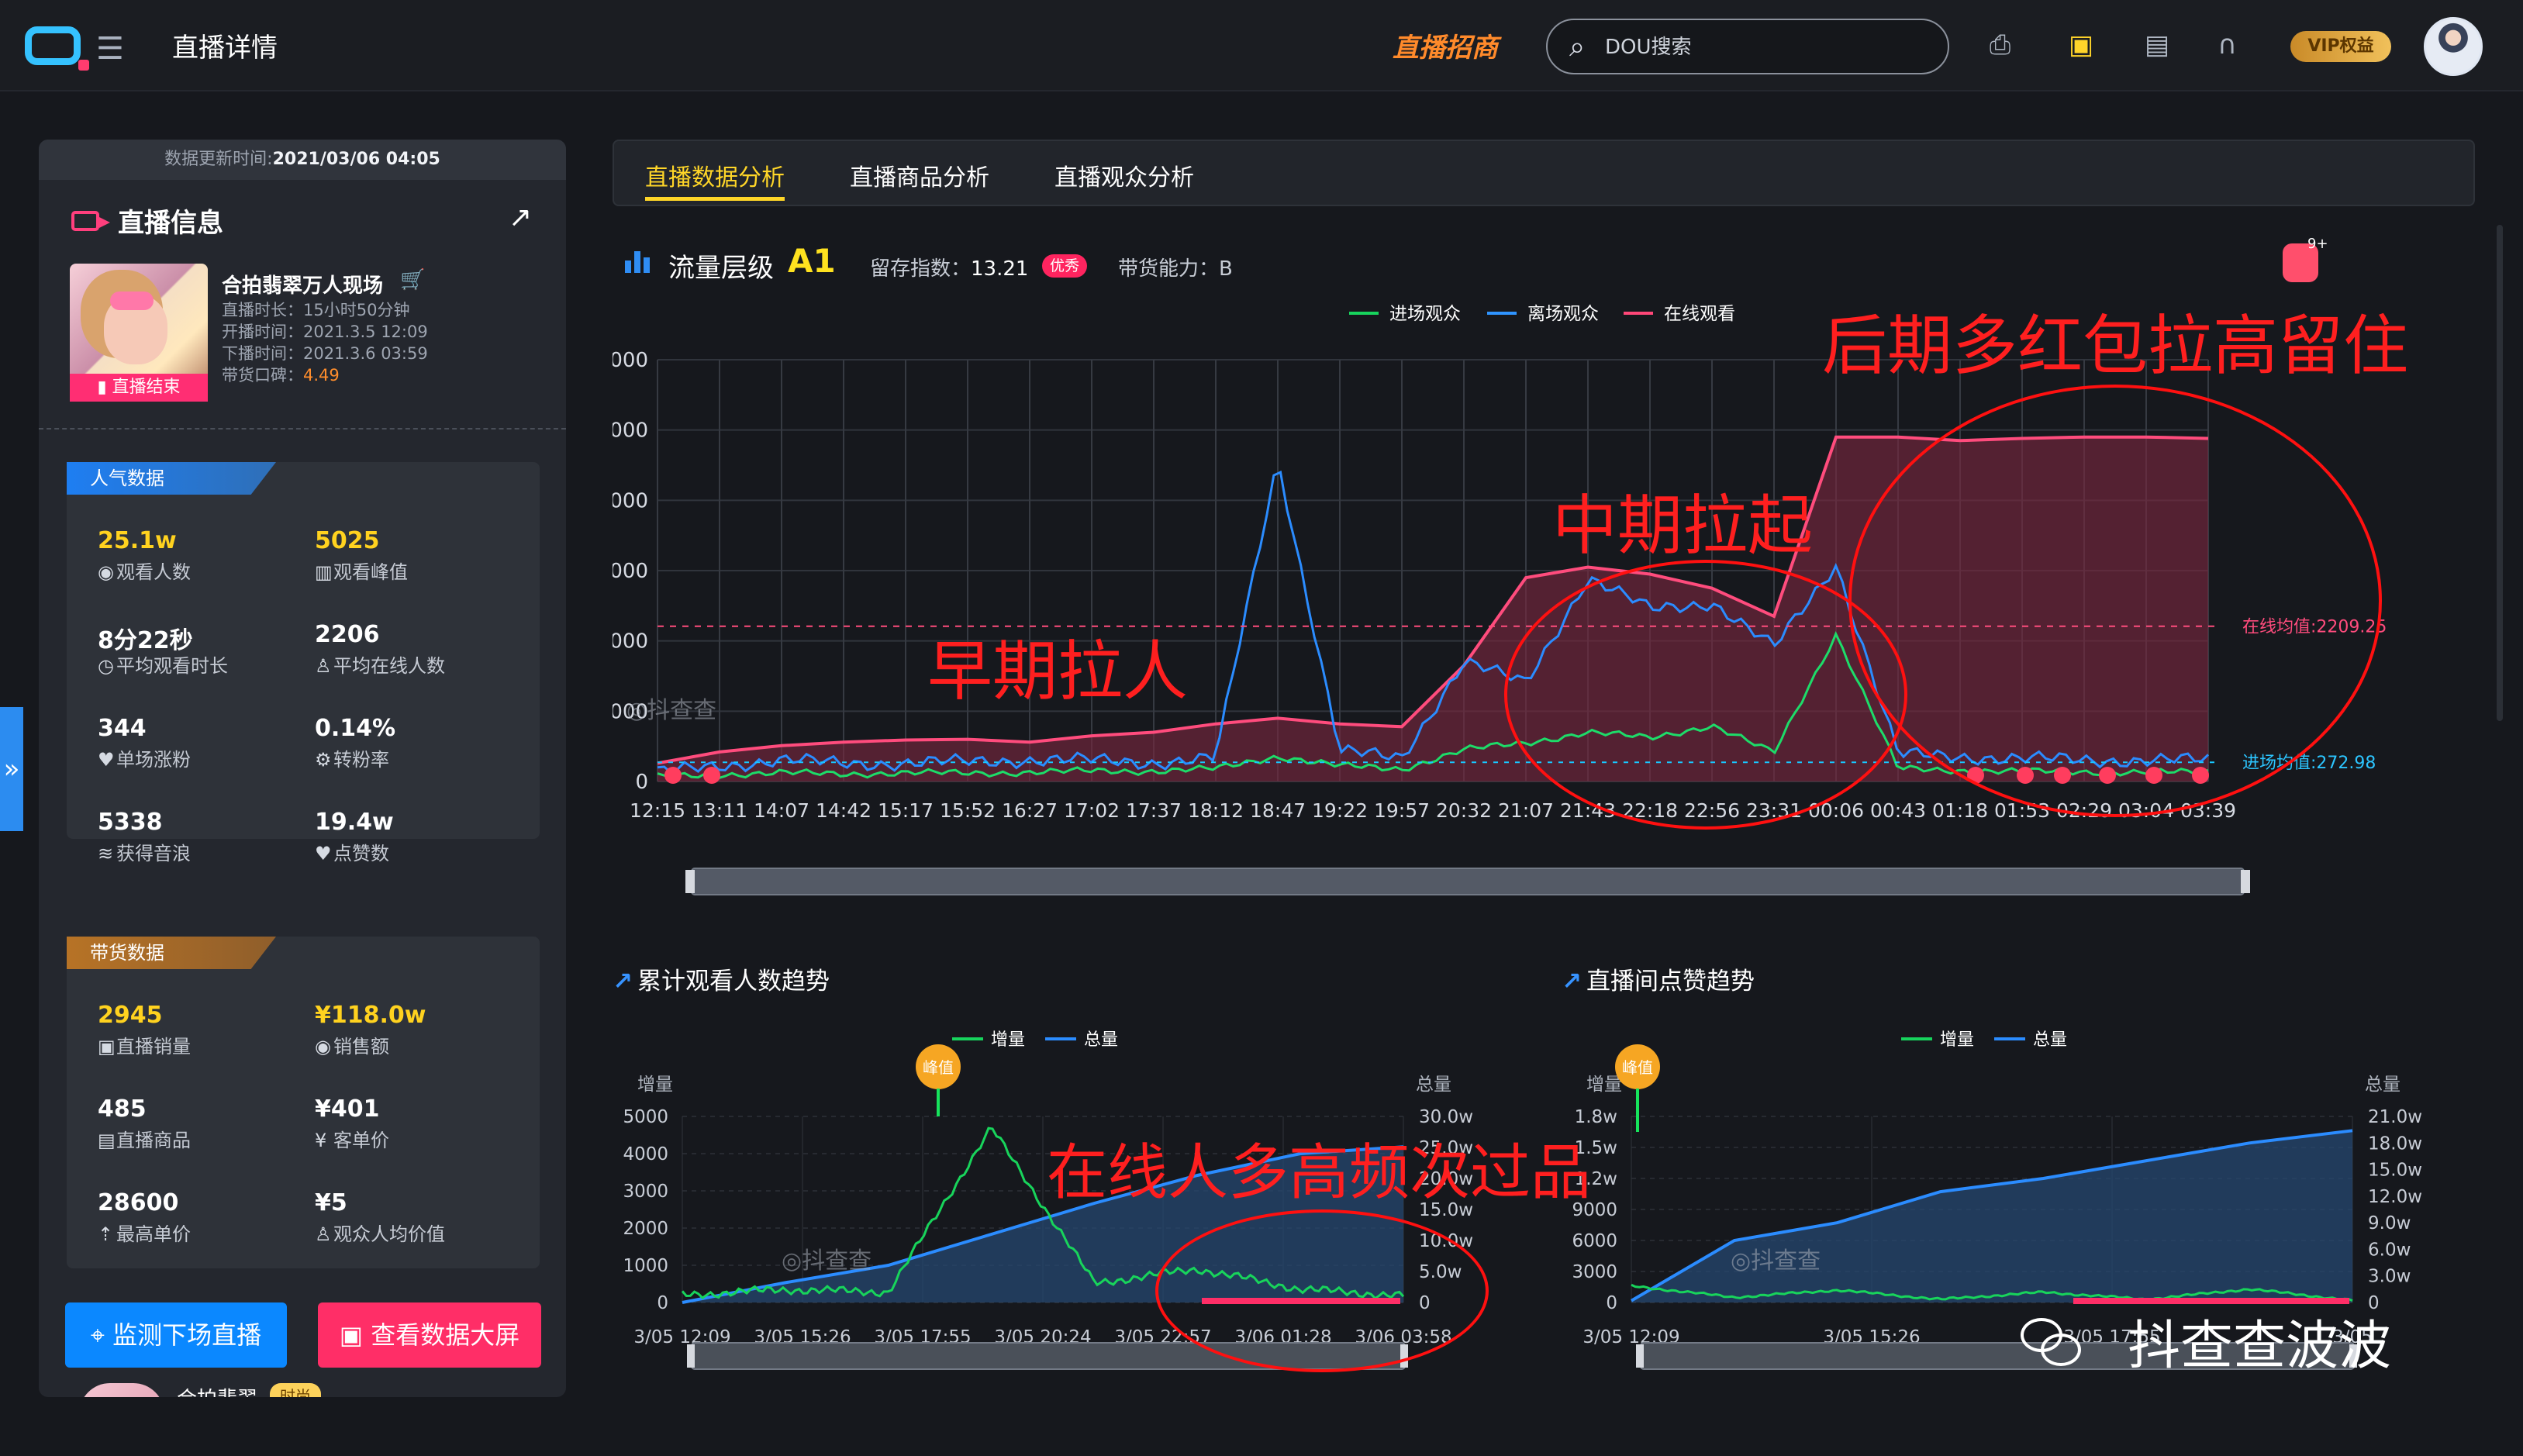  I want to click on main-x-tick-label: 14:42, so click(843, 811).